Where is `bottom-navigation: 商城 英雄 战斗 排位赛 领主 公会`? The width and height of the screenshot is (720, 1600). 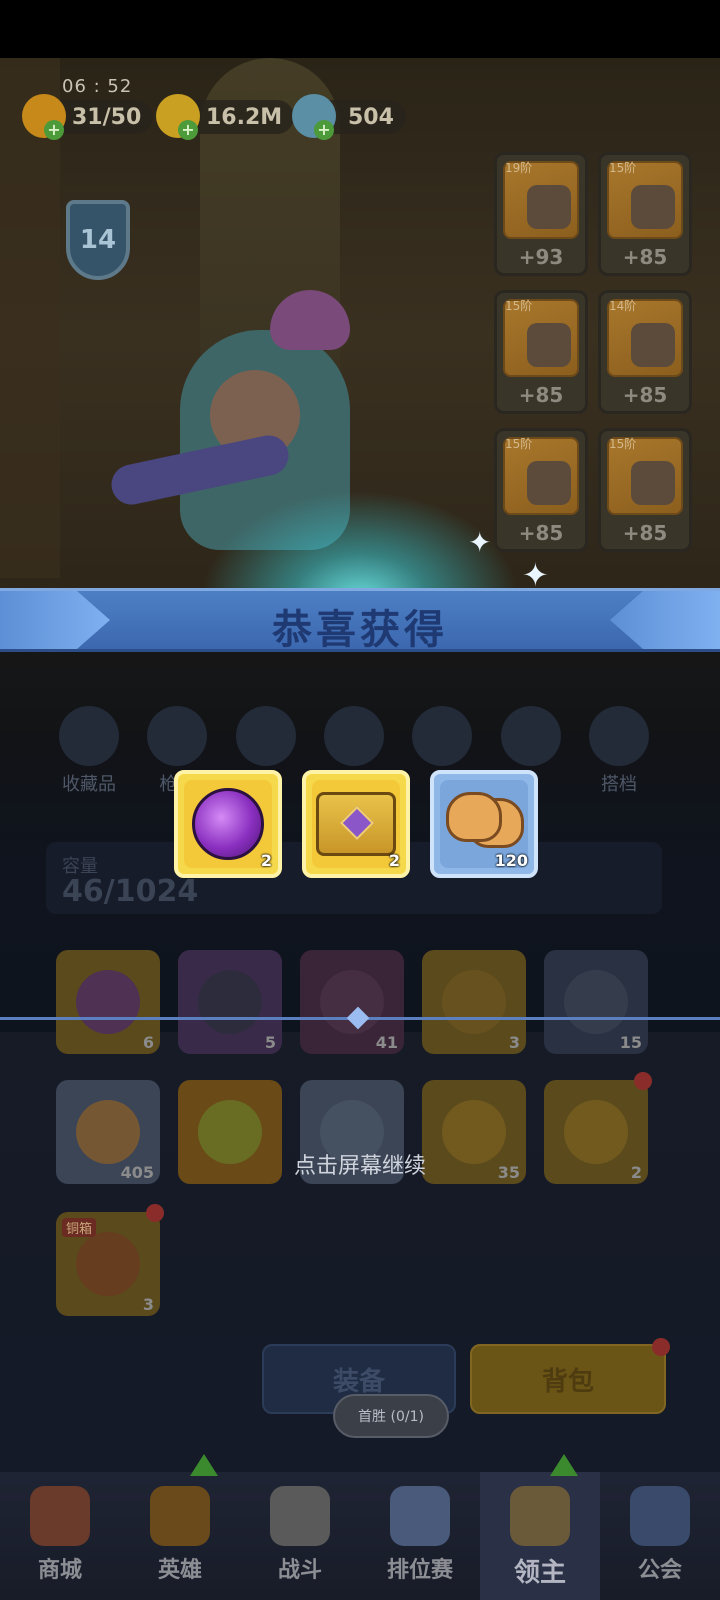
bottom-navigation: 商城 英雄 战斗 排位赛 领主 公会 is located at coordinates (360, 1527).